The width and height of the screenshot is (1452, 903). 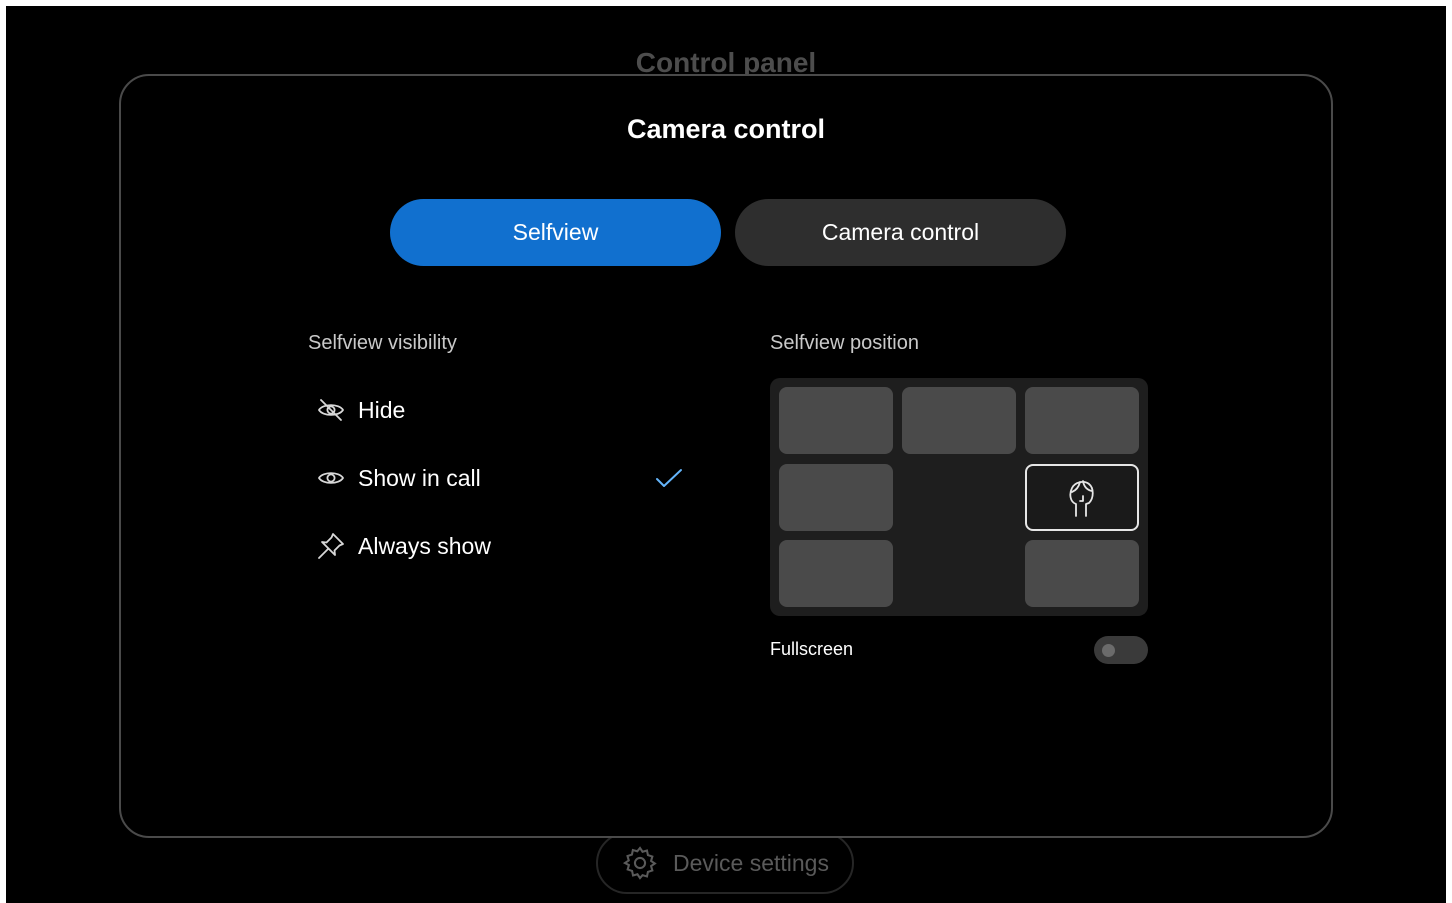 What do you see at coordinates (496, 478) in the screenshot?
I see `visibility-option-show-in-call: Show in call` at bounding box center [496, 478].